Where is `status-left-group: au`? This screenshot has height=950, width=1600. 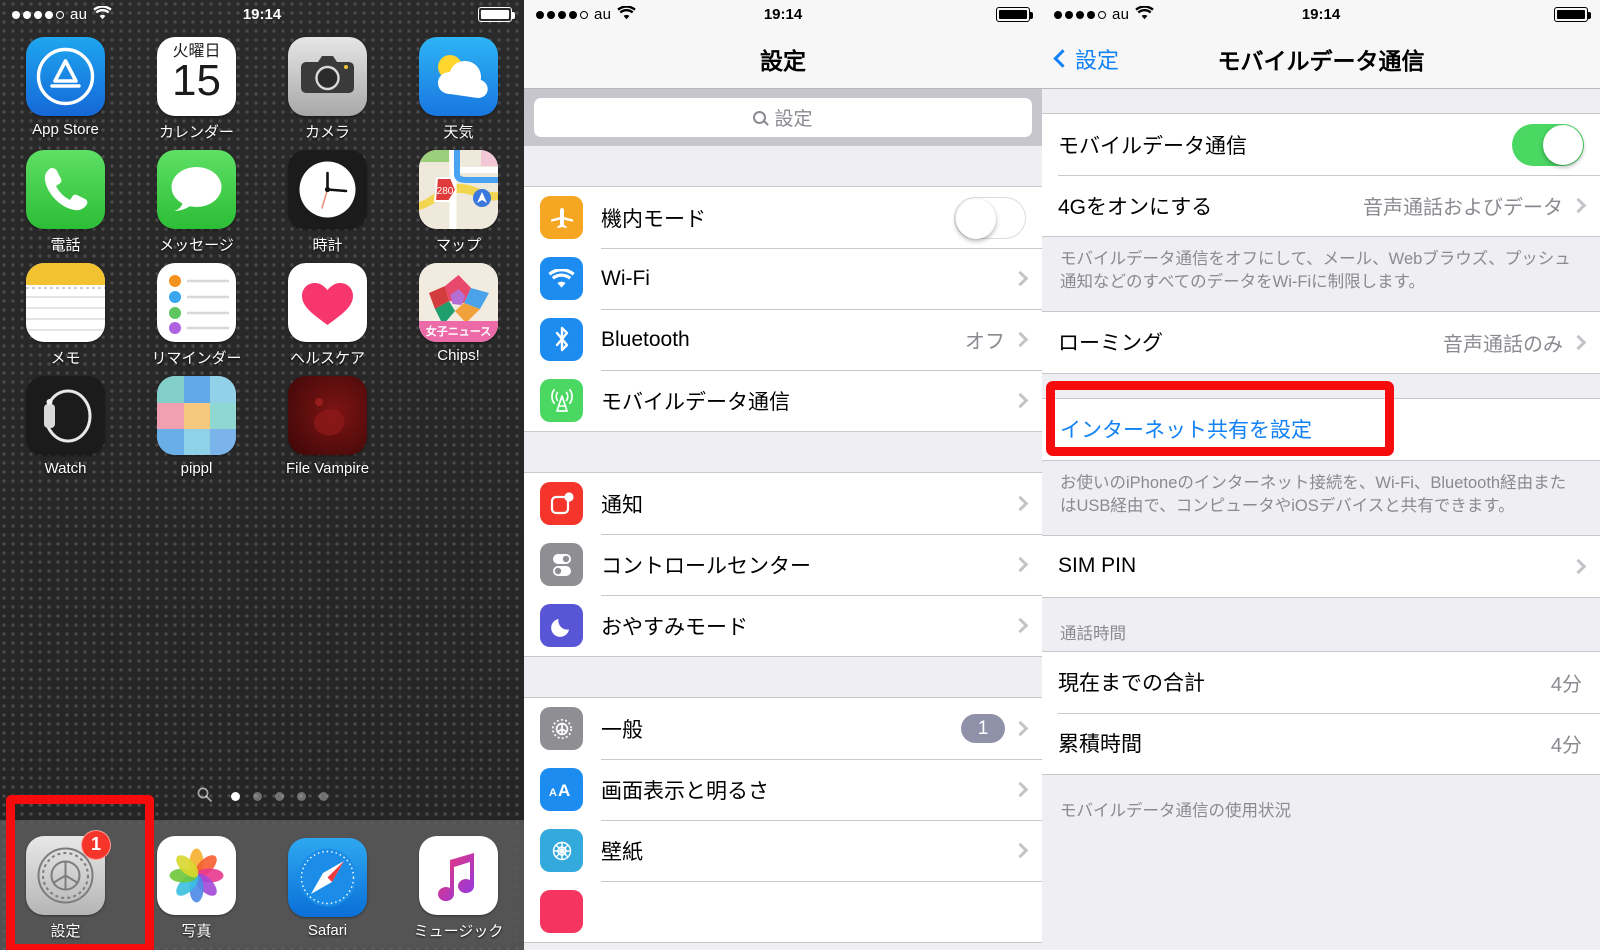
status-left-group: au is located at coordinates (586, 14).